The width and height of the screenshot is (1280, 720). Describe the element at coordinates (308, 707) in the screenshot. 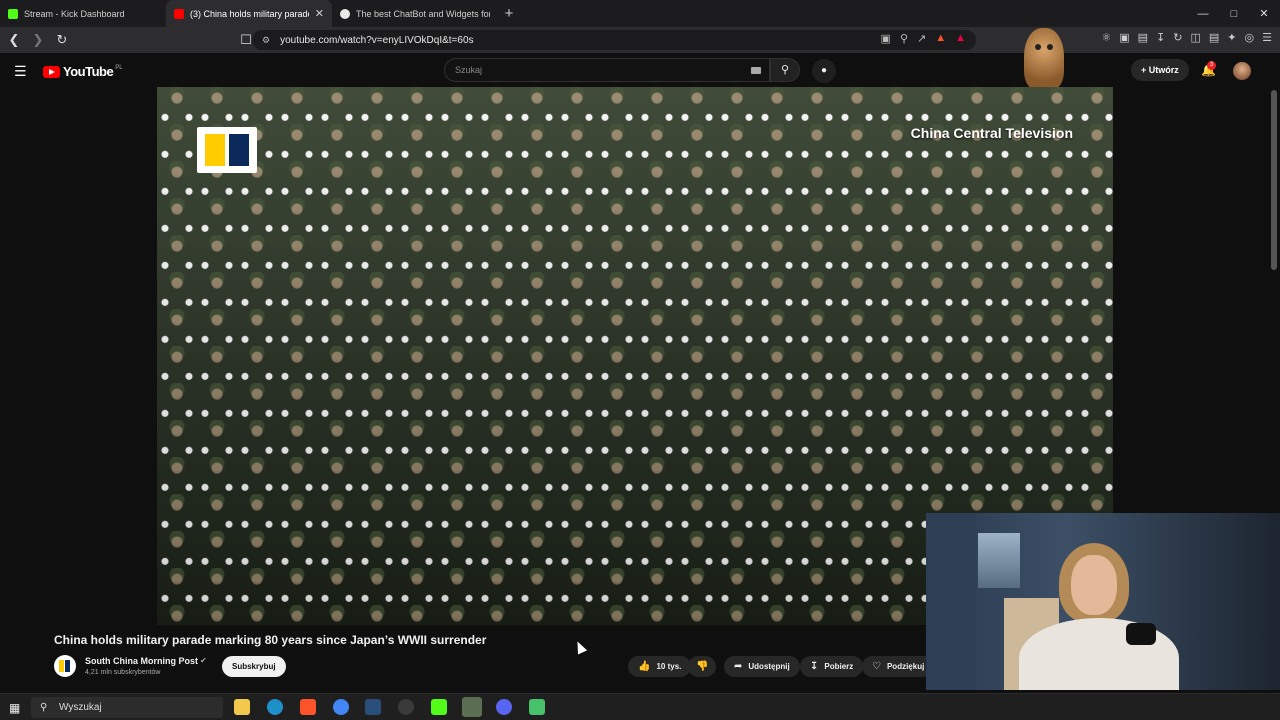

I see `brave-icon` at that location.